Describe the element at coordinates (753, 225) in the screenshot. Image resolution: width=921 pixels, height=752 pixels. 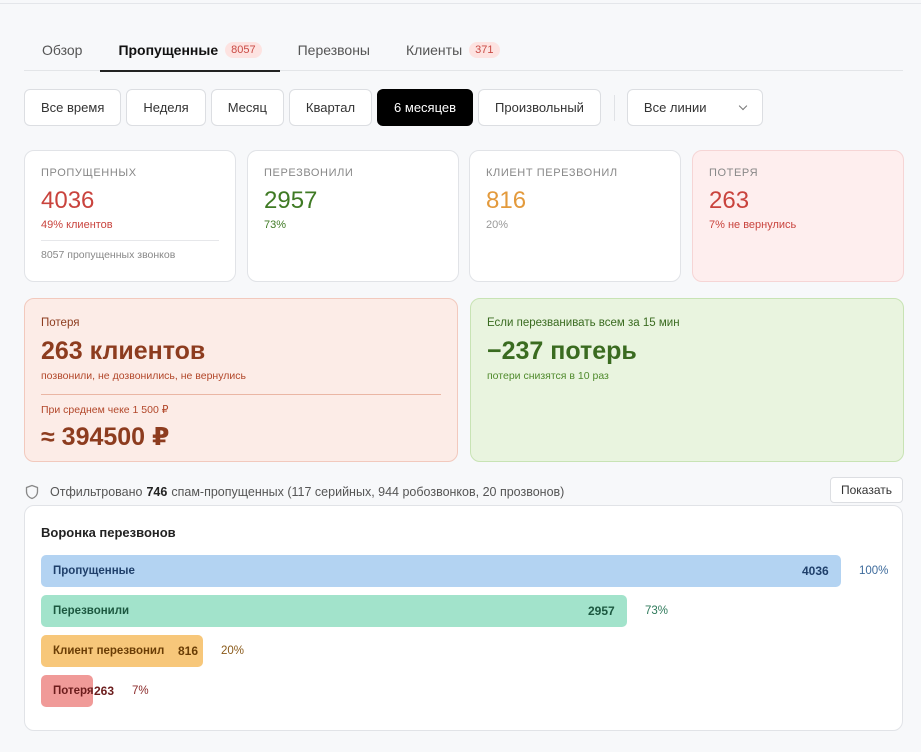
I see `stat-sub: 7% не вернулись` at that location.